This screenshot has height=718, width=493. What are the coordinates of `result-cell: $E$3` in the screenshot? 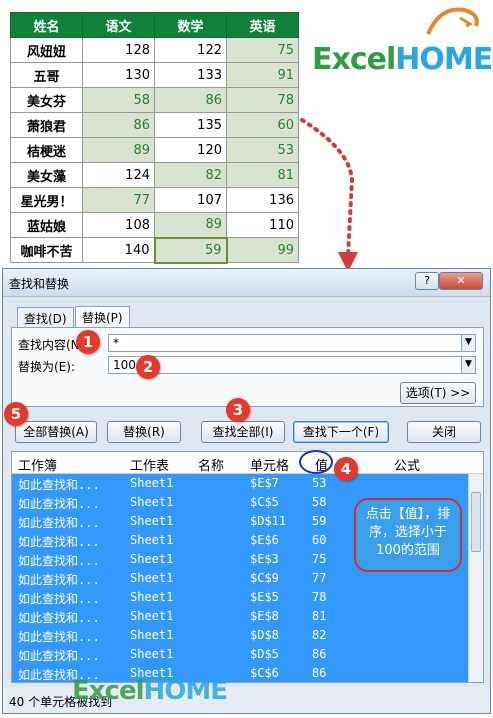 It's located at (264, 559).